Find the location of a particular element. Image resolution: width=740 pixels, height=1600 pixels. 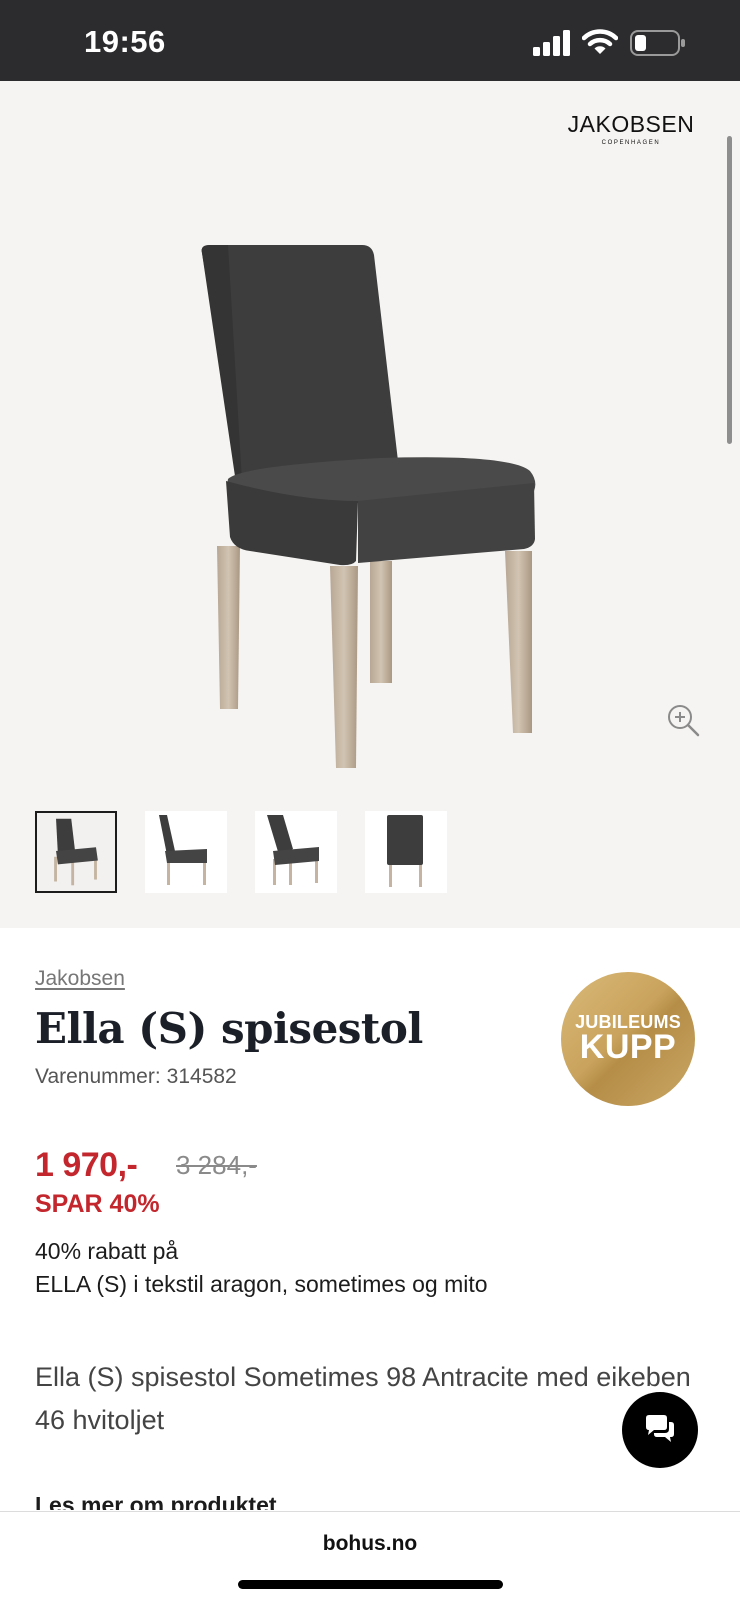

discount-label: SPAR 40% is located at coordinates (97, 1204).